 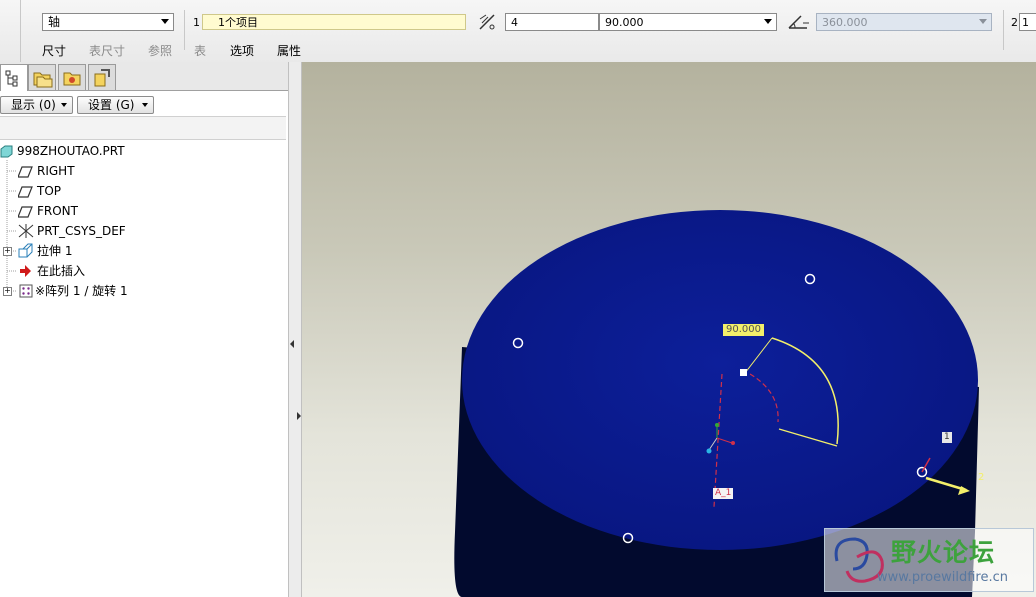 I want to click on dashboard-left-handle, so click(x=10, y=31).